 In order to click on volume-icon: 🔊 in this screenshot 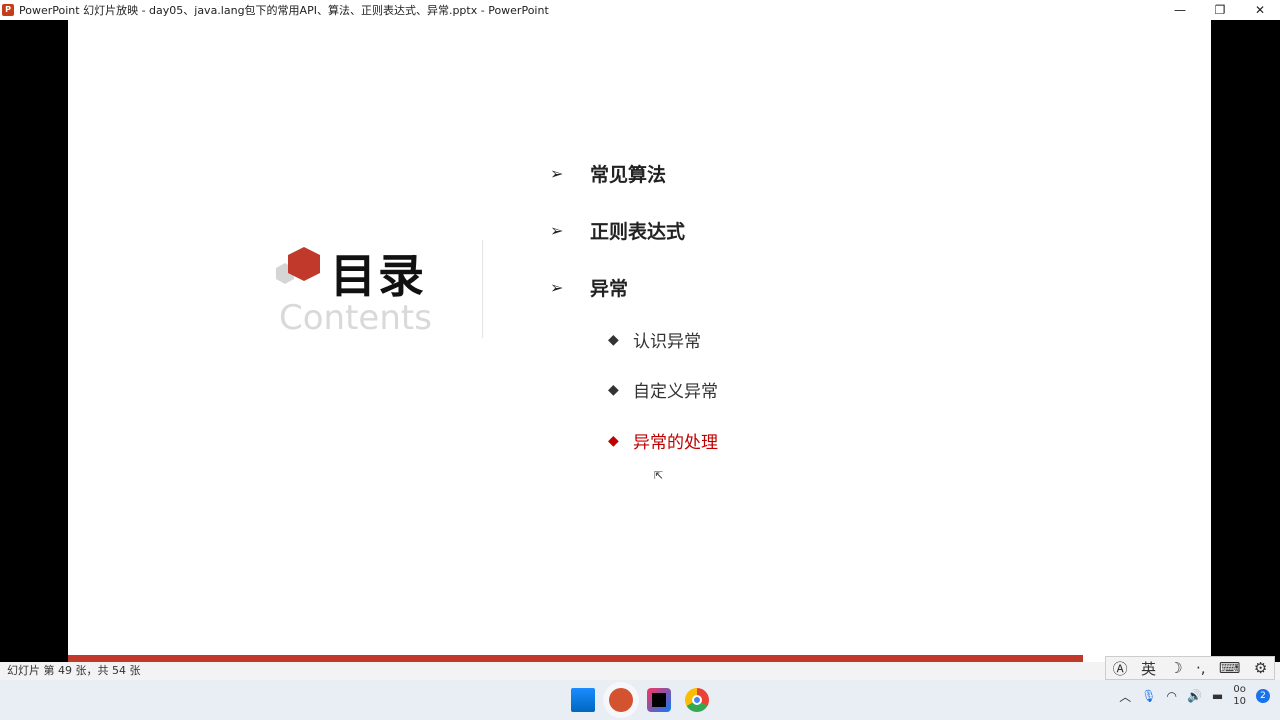, I will do `click(1194, 696)`.